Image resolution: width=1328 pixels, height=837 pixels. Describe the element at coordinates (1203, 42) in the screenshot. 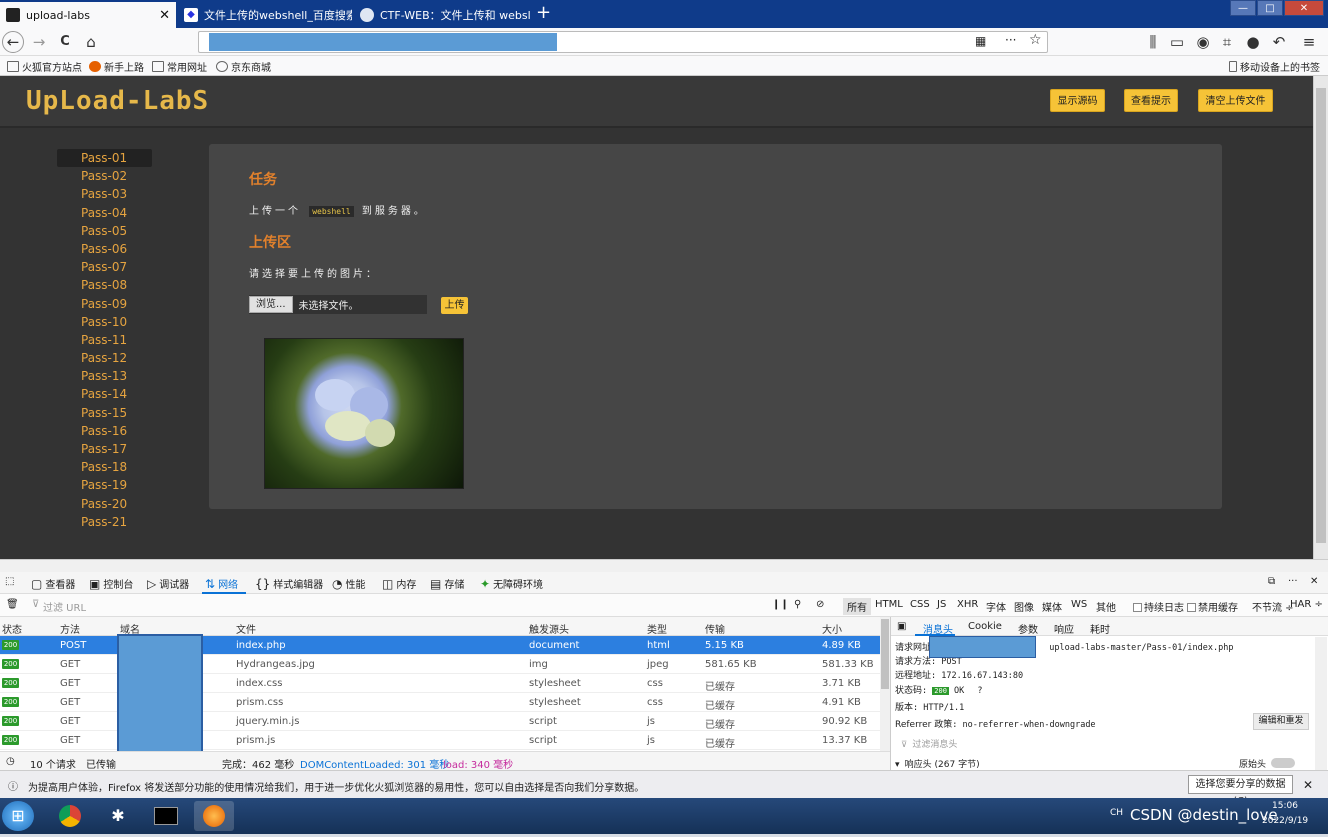

I see `account-icon: ◉` at that location.